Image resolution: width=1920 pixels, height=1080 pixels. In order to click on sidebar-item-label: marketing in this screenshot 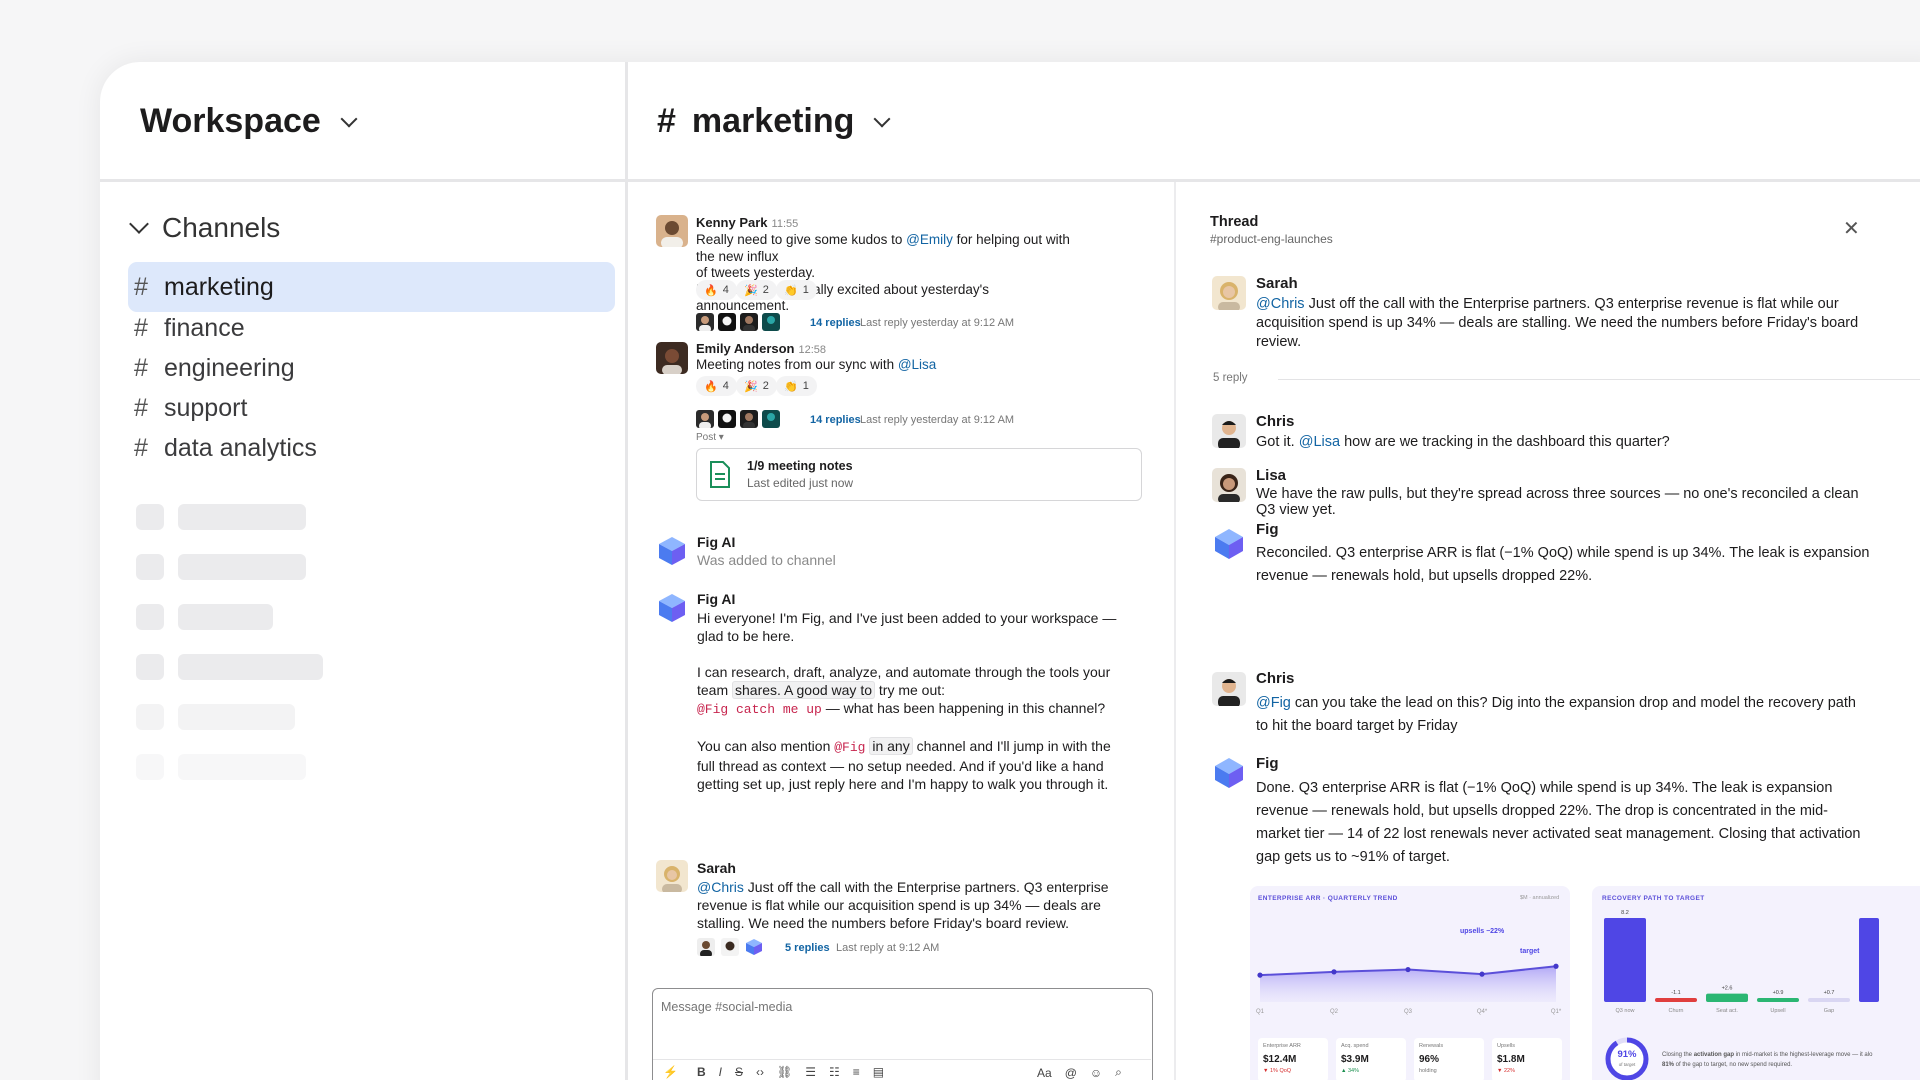, I will do `click(219, 286)`.